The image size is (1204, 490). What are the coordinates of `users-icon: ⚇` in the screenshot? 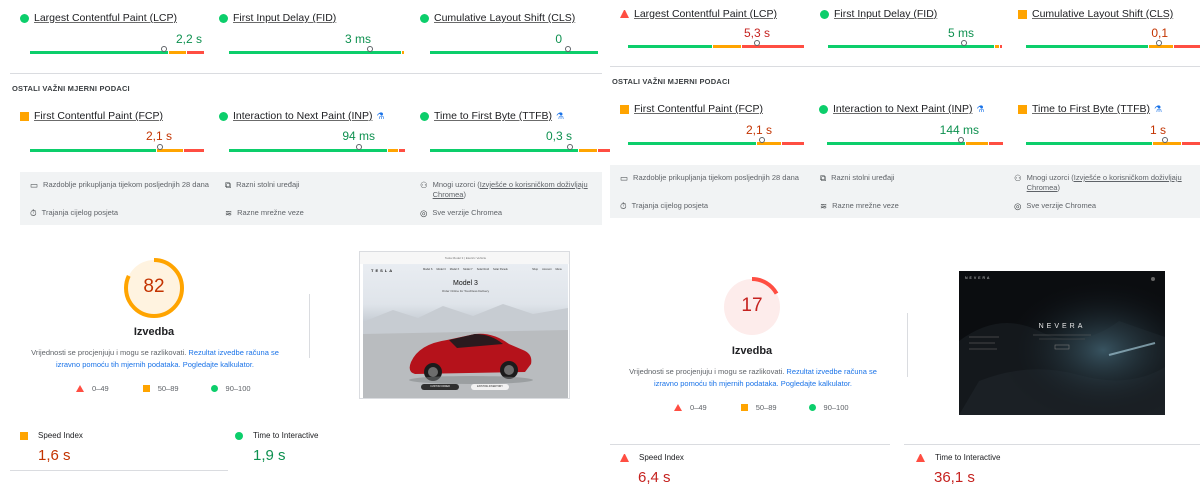 It's located at (424, 185).